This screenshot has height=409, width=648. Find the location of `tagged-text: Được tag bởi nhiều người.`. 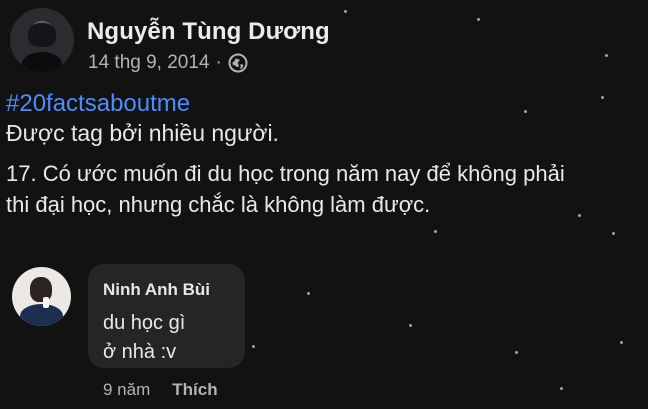

tagged-text: Được tag bởi nhiều người. is located at coordinates (142, 133).